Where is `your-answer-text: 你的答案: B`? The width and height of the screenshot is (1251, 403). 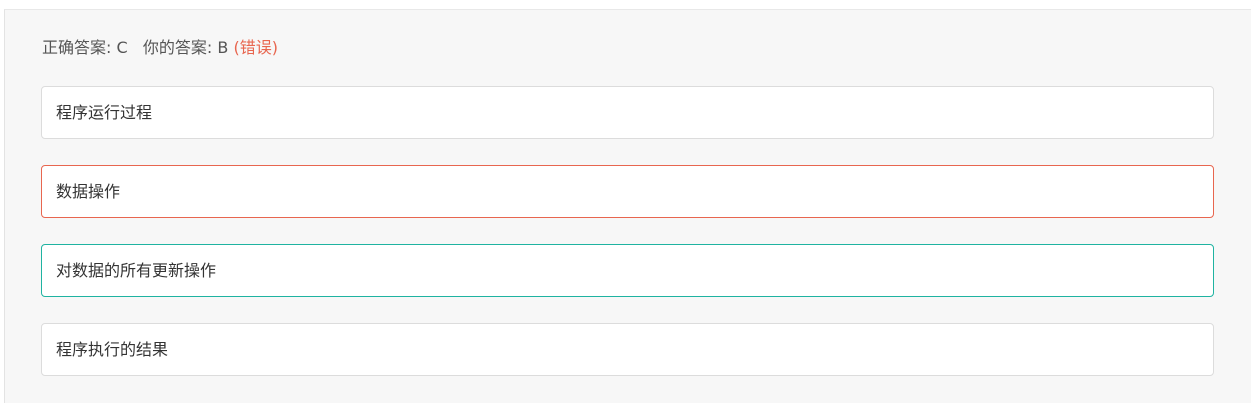 your-answer-text: 你的答案: B is located at coordinates (185, 47).